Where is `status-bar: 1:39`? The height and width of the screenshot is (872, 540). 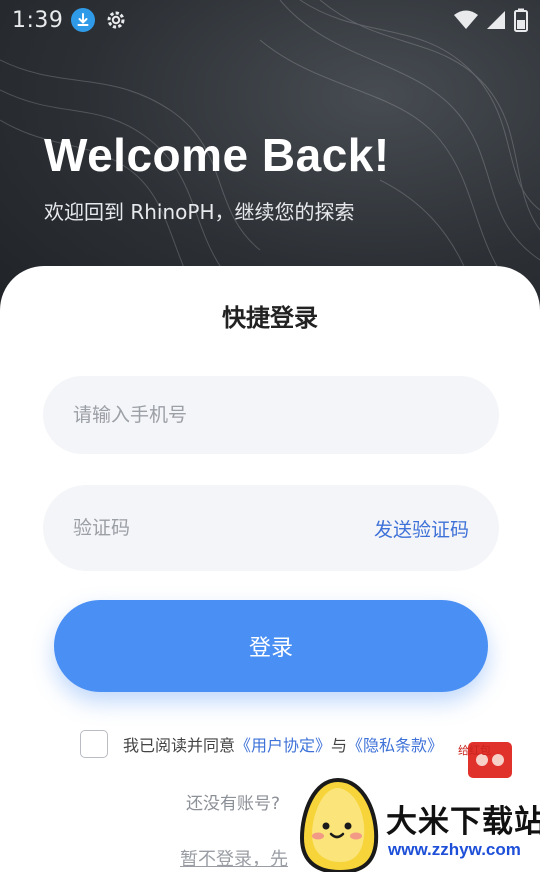 status-bar: 1:39 is located at coordinates (270, 20).